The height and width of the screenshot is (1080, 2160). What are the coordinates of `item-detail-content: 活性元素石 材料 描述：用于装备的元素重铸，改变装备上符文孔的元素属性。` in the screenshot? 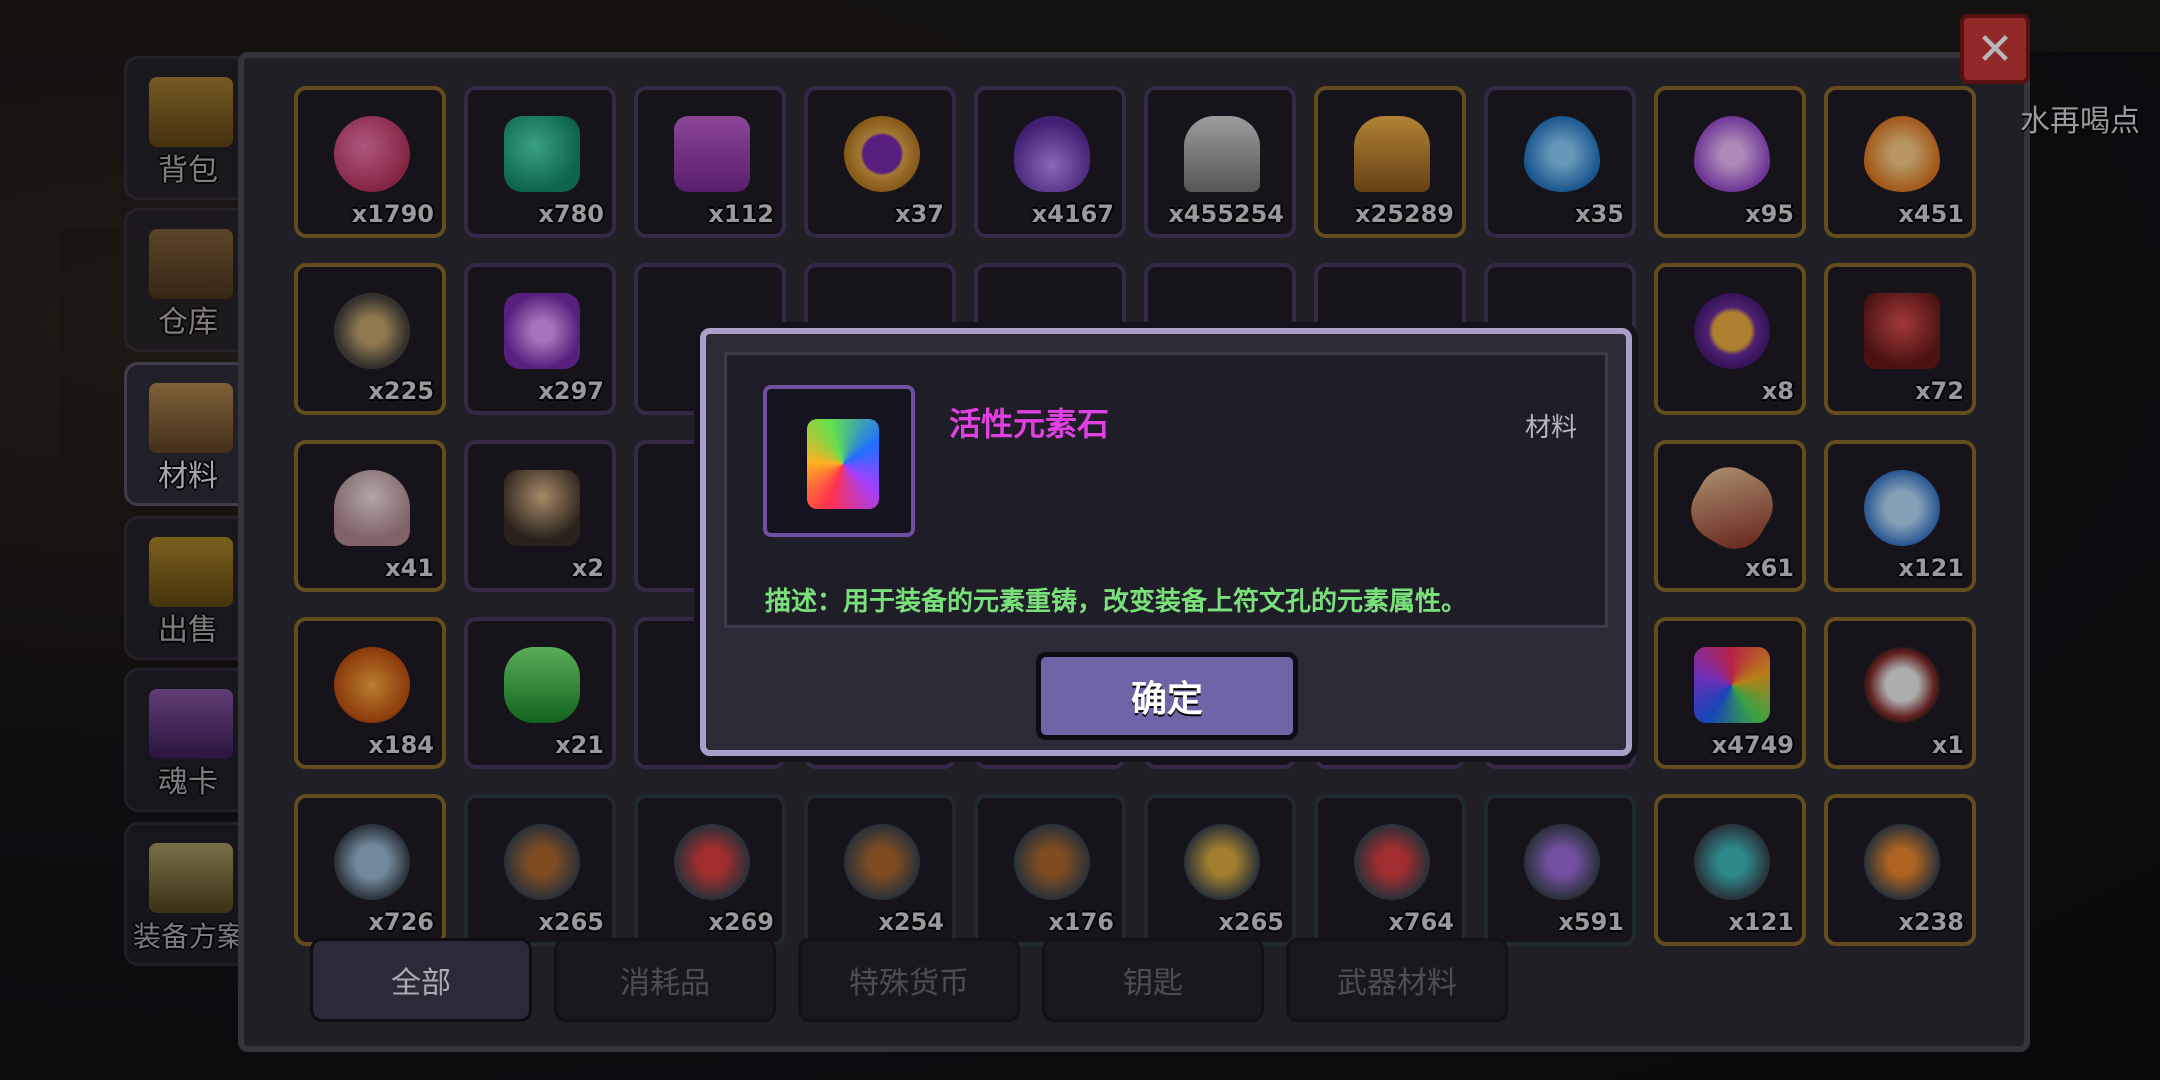 It's located at (1166, 490).